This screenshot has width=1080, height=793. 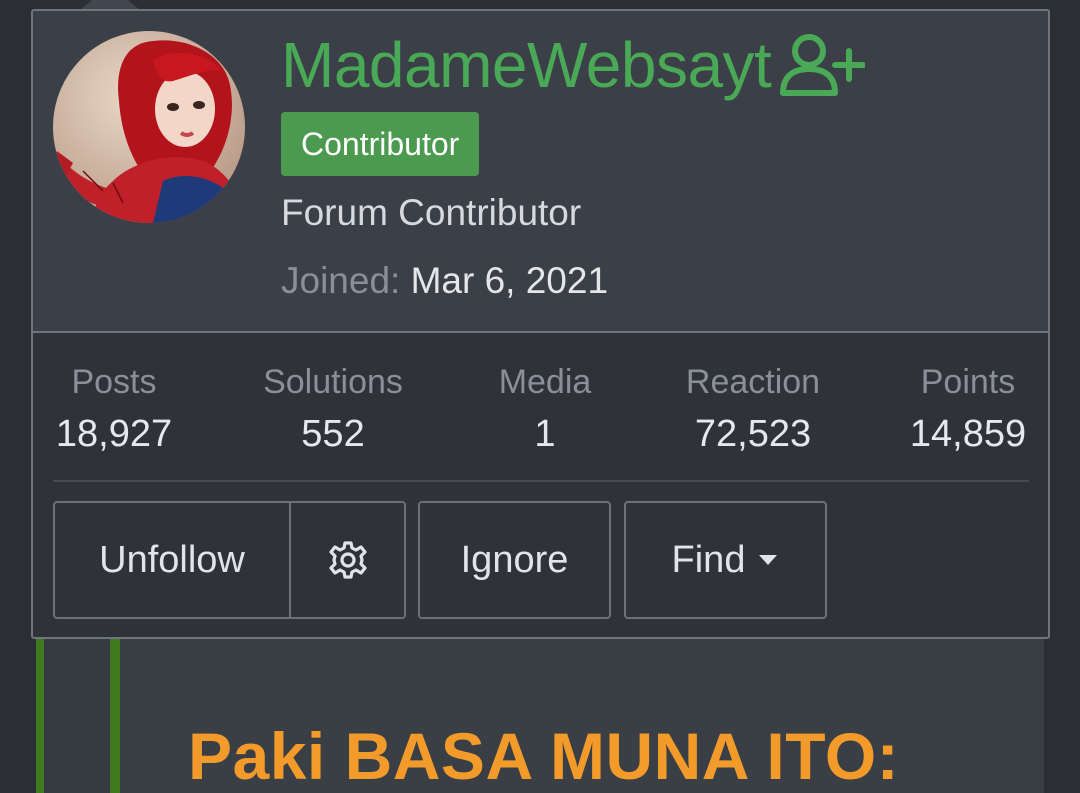 I want to click on stat-label: Solutions, so click(x=333, y=382).